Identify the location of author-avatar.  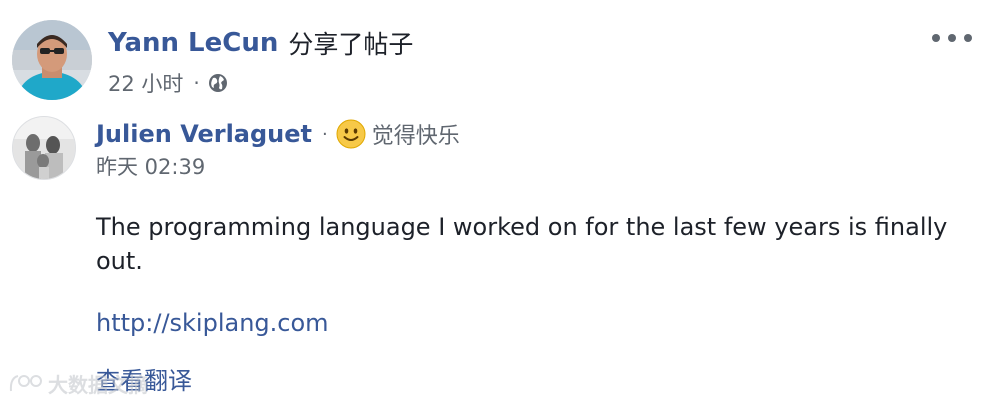
(52, 60).